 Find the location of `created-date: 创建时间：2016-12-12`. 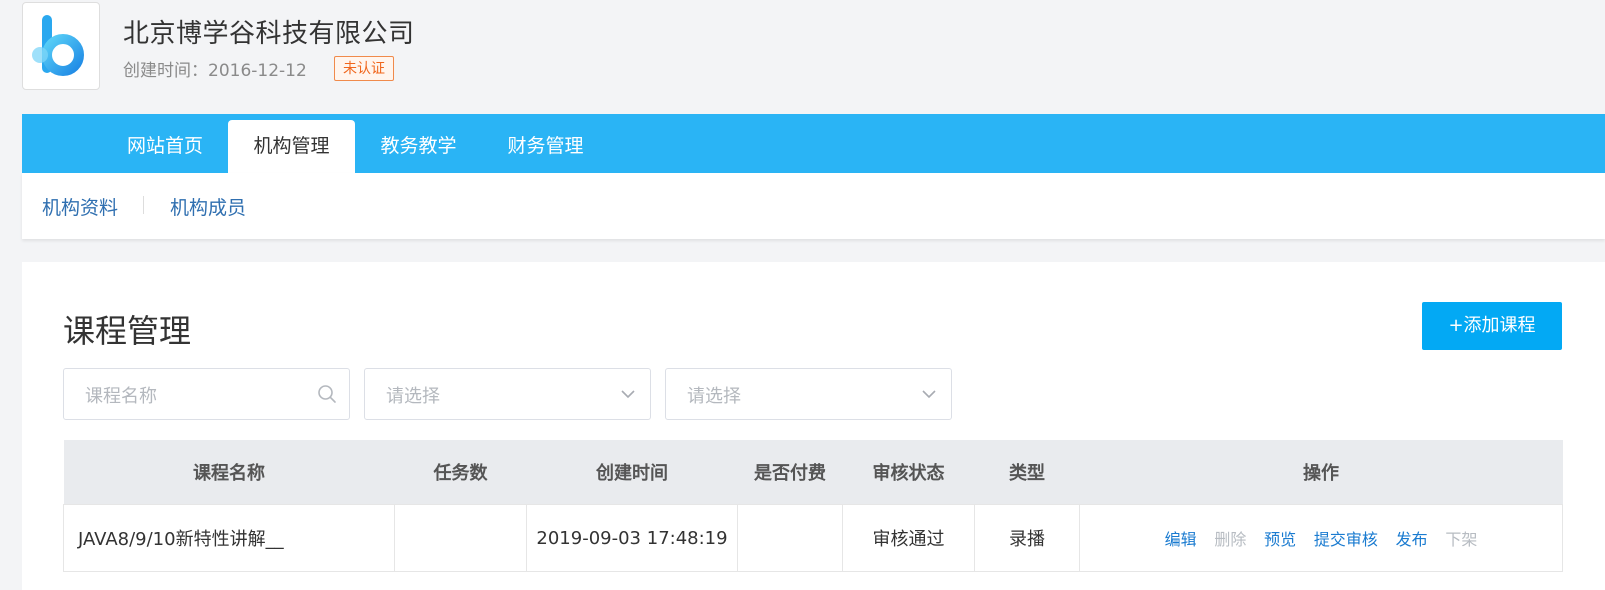

created-date: 创建时间：2016-12-12 is located at coordinates (215, 68).